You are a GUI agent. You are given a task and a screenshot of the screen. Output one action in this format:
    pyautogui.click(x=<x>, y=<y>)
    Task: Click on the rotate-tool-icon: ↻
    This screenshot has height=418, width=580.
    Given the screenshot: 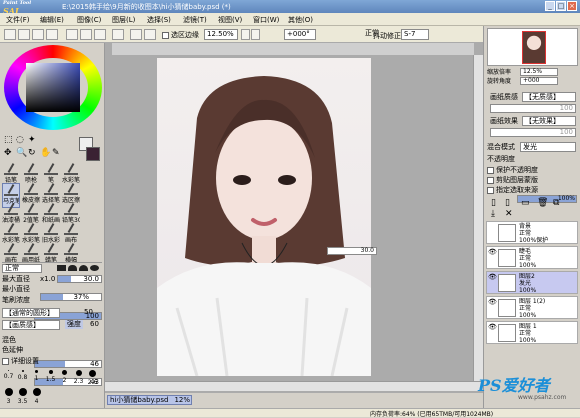 What is the action you would take?
    pyautogui.click(x=32, y=153)
    